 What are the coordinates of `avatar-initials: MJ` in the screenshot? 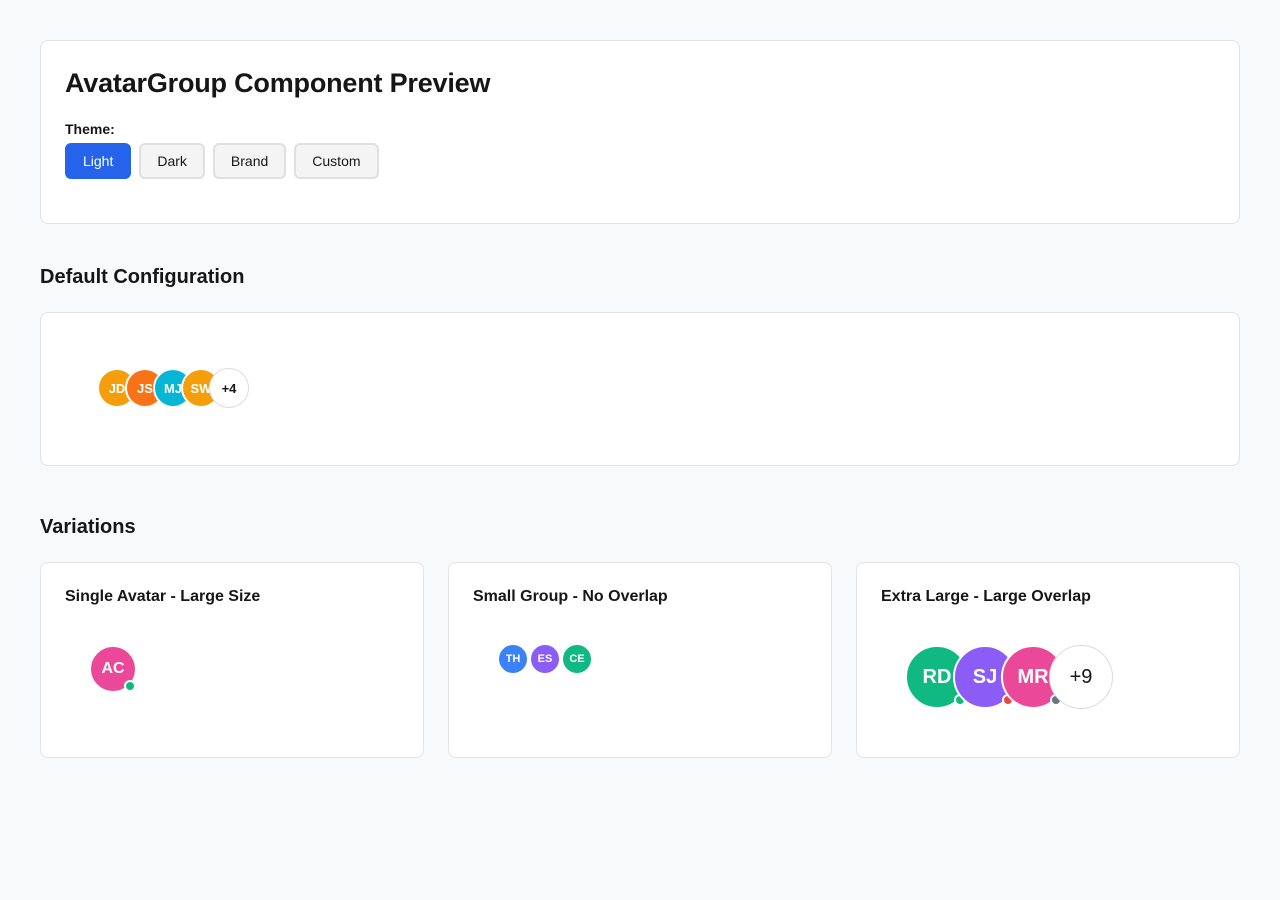 It's located at (173, 388).